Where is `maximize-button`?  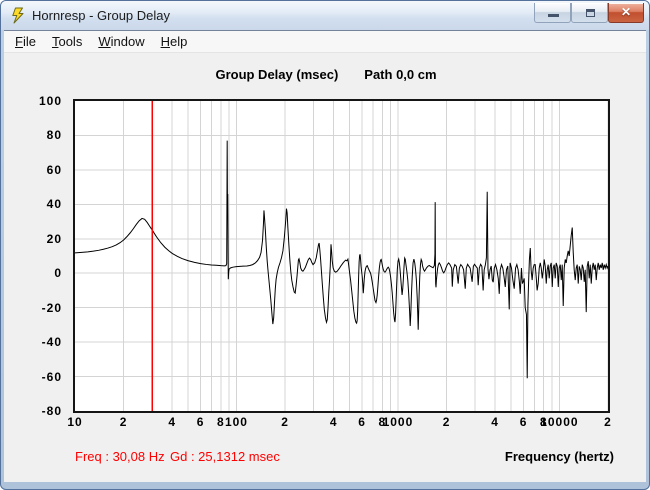 maximize-button is located at coordinates (589, 13).